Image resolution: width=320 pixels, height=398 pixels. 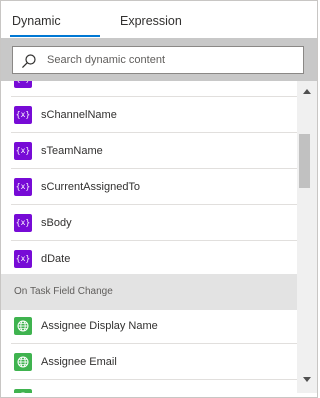 What do you see at coordinates (307, 237) in the screenshot?
I see `vertical-scrollbar` at bounding box center [307, 237].